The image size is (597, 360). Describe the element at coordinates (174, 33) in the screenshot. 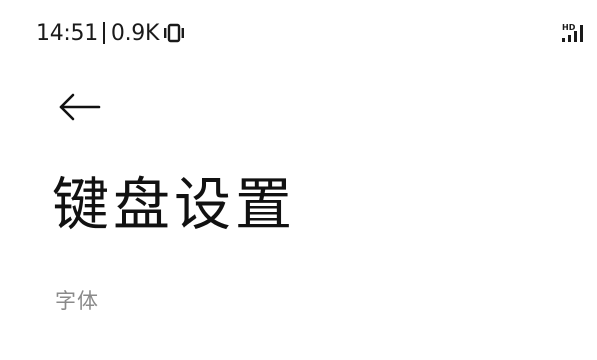

I see `vibrate-icon` at that location.